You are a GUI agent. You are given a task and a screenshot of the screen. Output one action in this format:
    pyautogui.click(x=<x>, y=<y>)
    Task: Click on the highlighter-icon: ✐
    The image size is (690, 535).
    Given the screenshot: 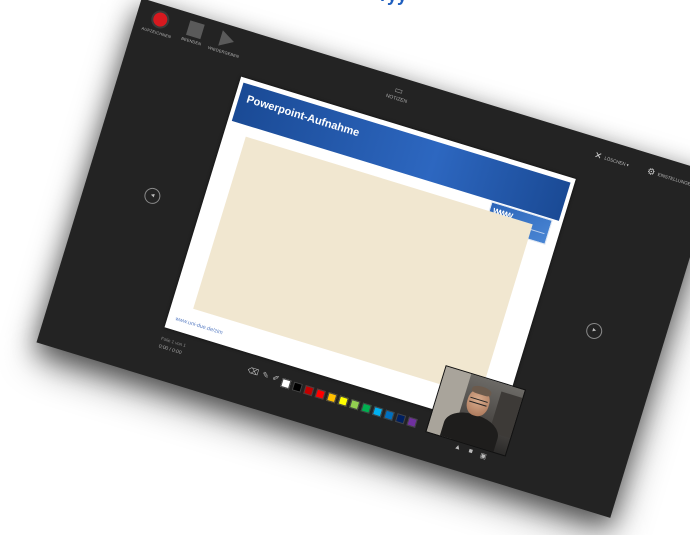 What is the action you would take?
    pyautogui.click(x=275, y=378)
    